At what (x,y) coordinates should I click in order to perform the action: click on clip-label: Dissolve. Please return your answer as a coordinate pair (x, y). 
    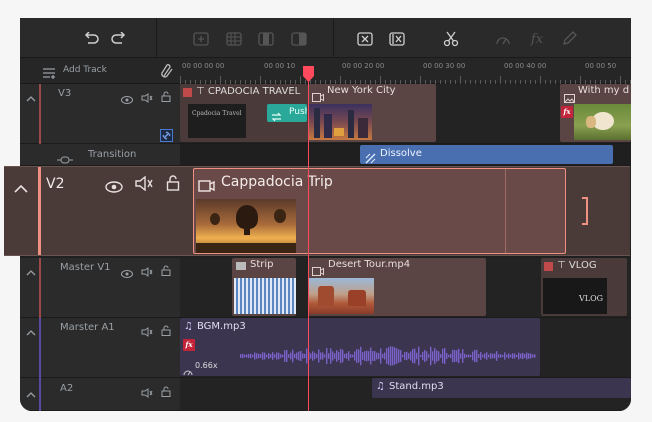
    Looking at the image, I should click on (401, 153).